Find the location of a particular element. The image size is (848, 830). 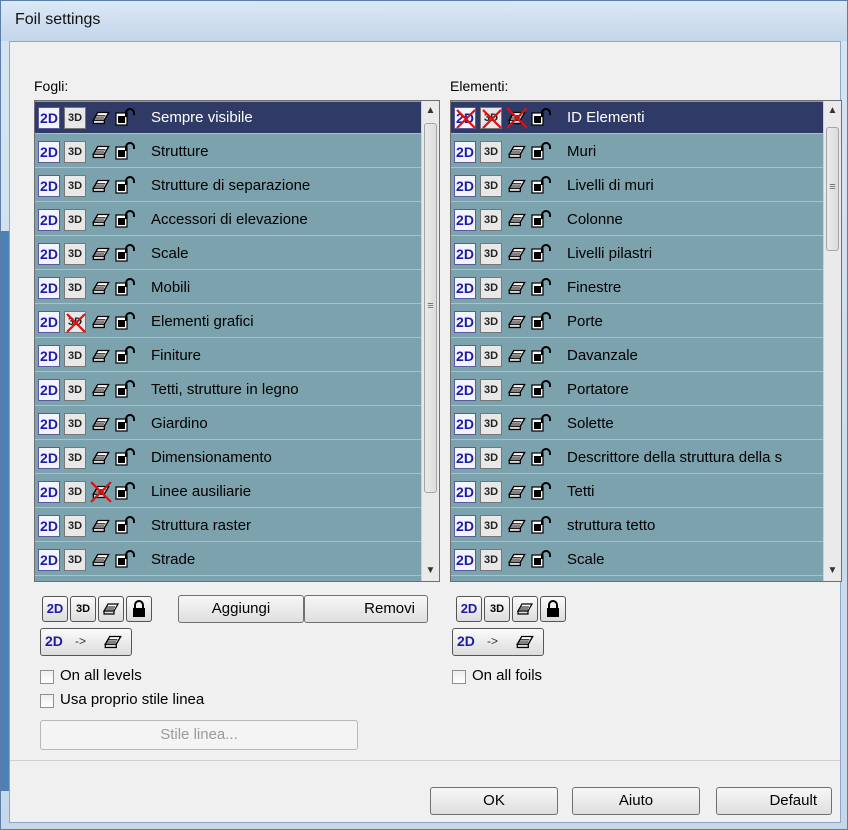

list-item: 2D 3D Colonne is located at coordinates (646, 220).